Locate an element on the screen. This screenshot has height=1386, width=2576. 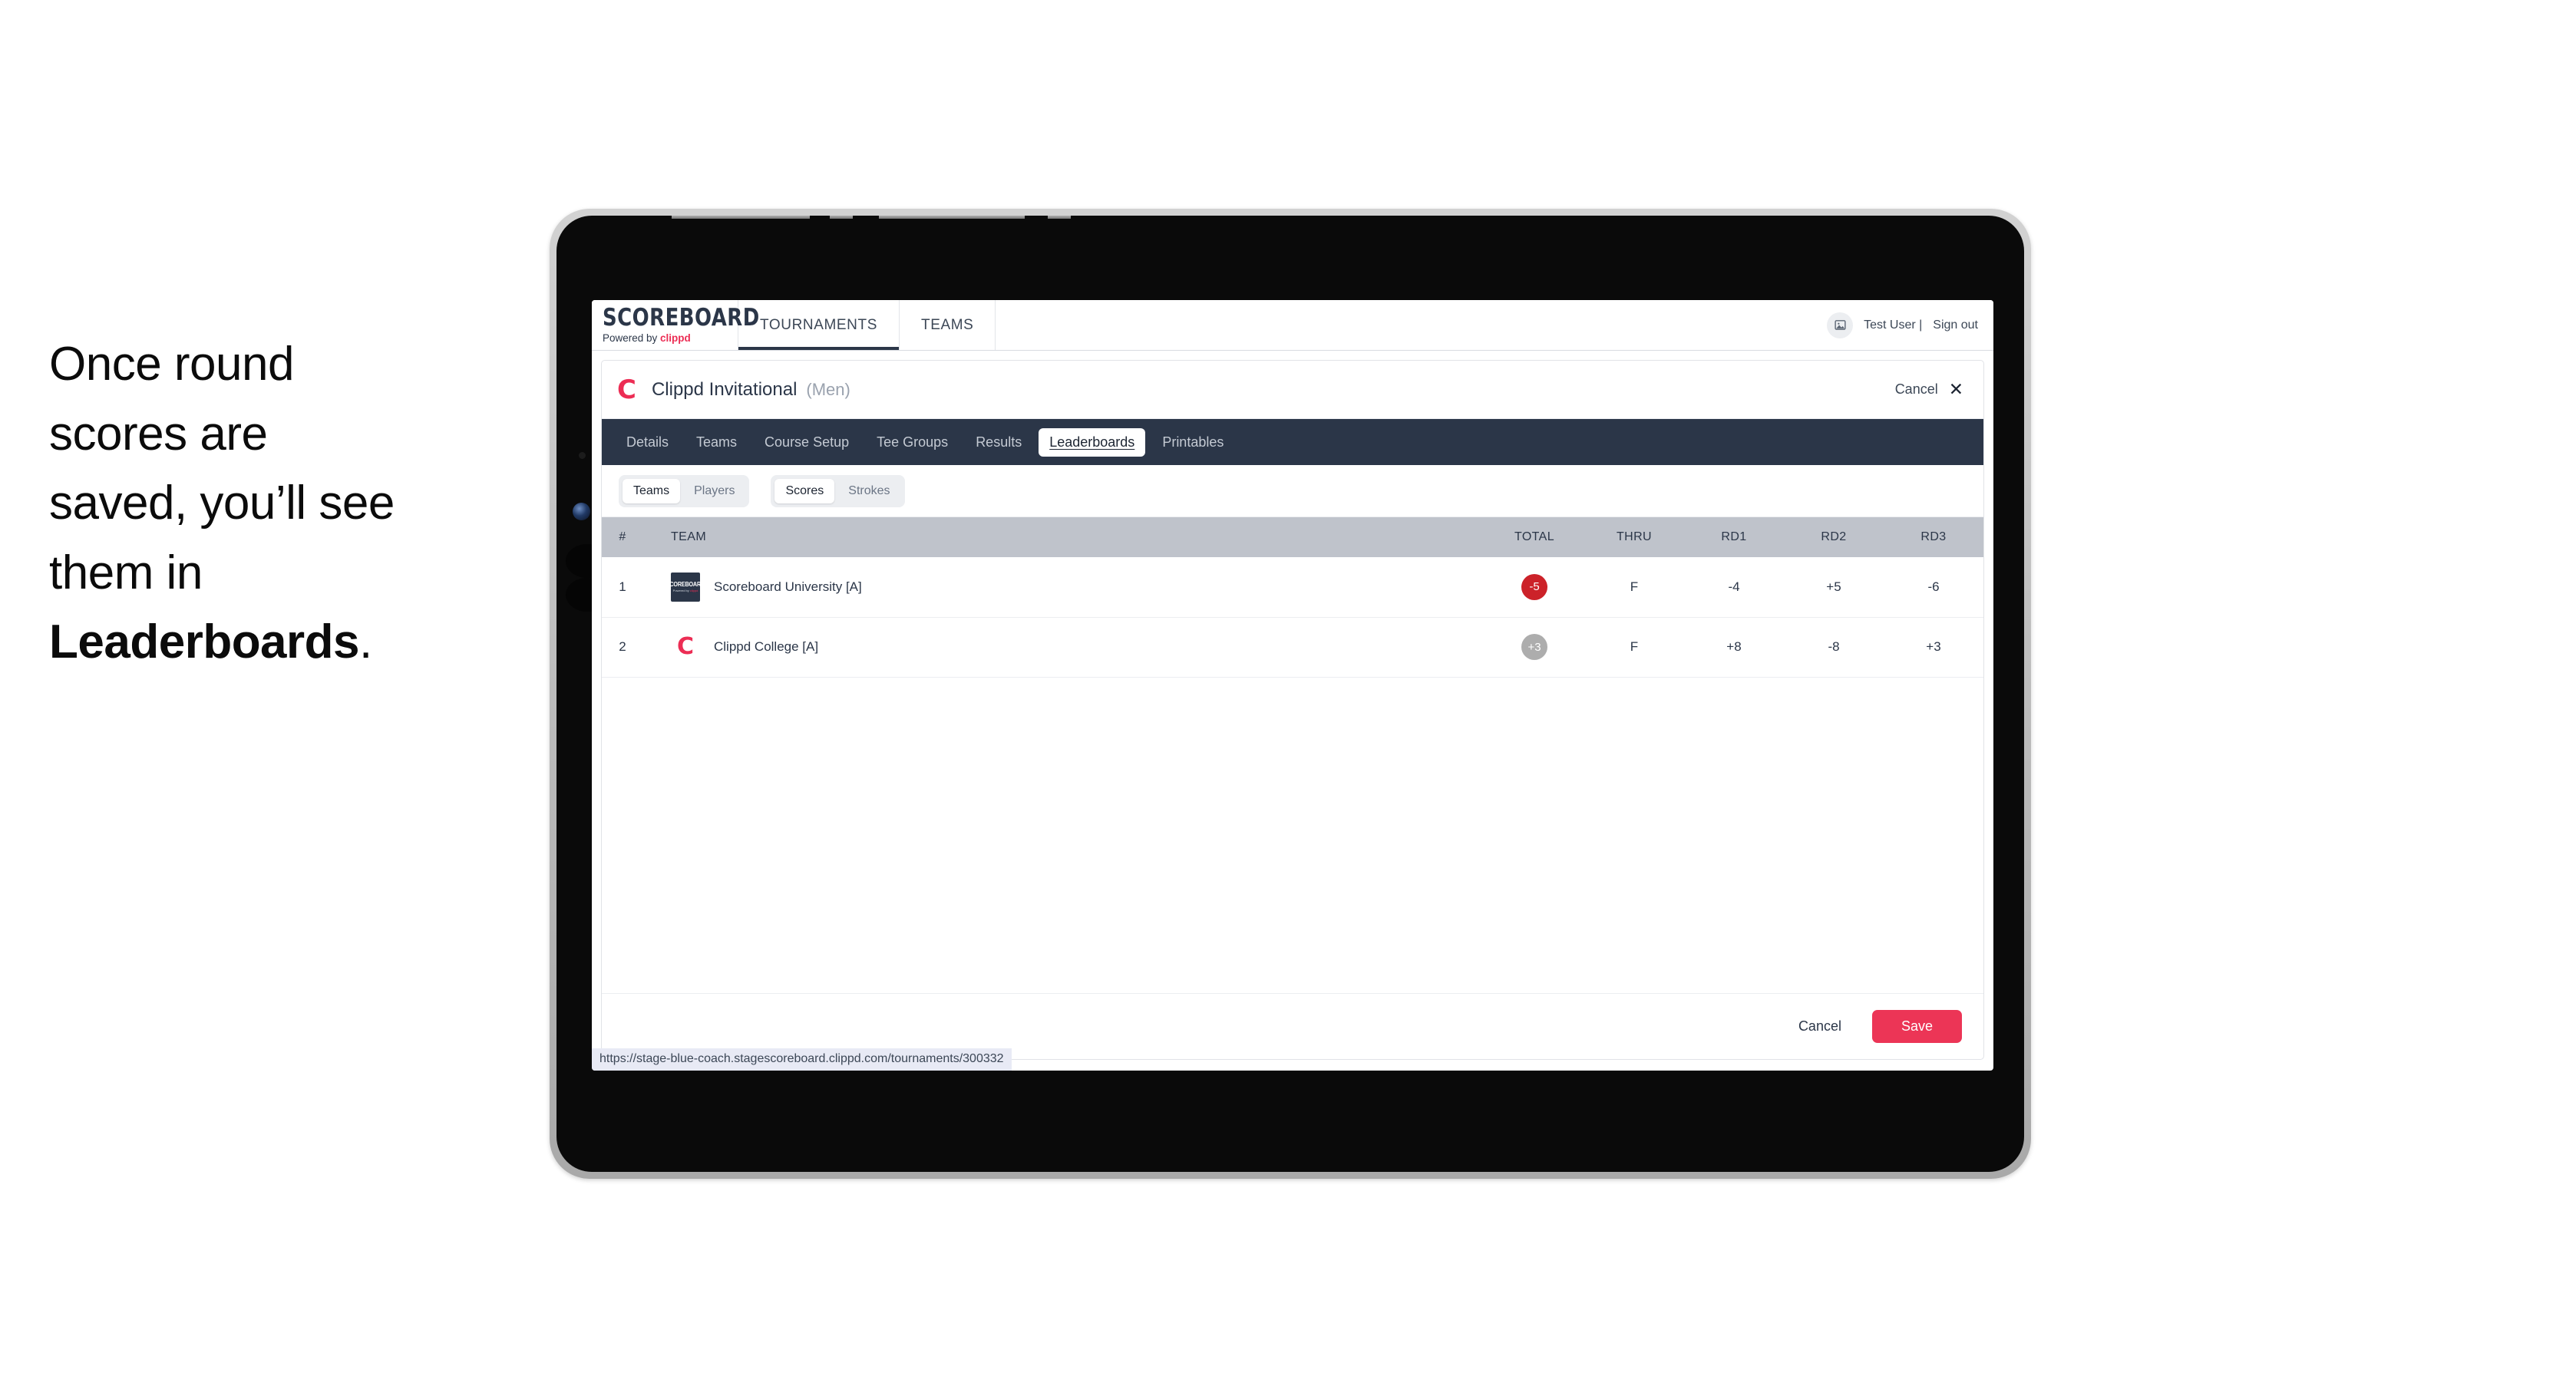
subnav-item-tee-groups: Tee Groups is located at coordinates (912, 443).